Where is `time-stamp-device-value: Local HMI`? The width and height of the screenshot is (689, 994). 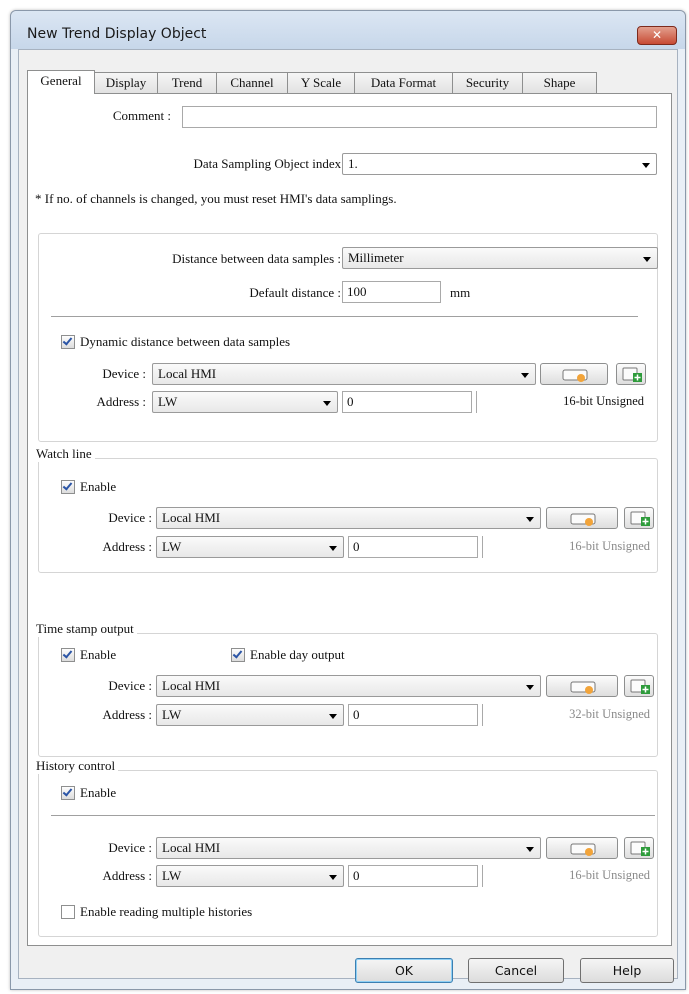 time-stamp-device-value: Local HMI is located at coordinates (191, 685).